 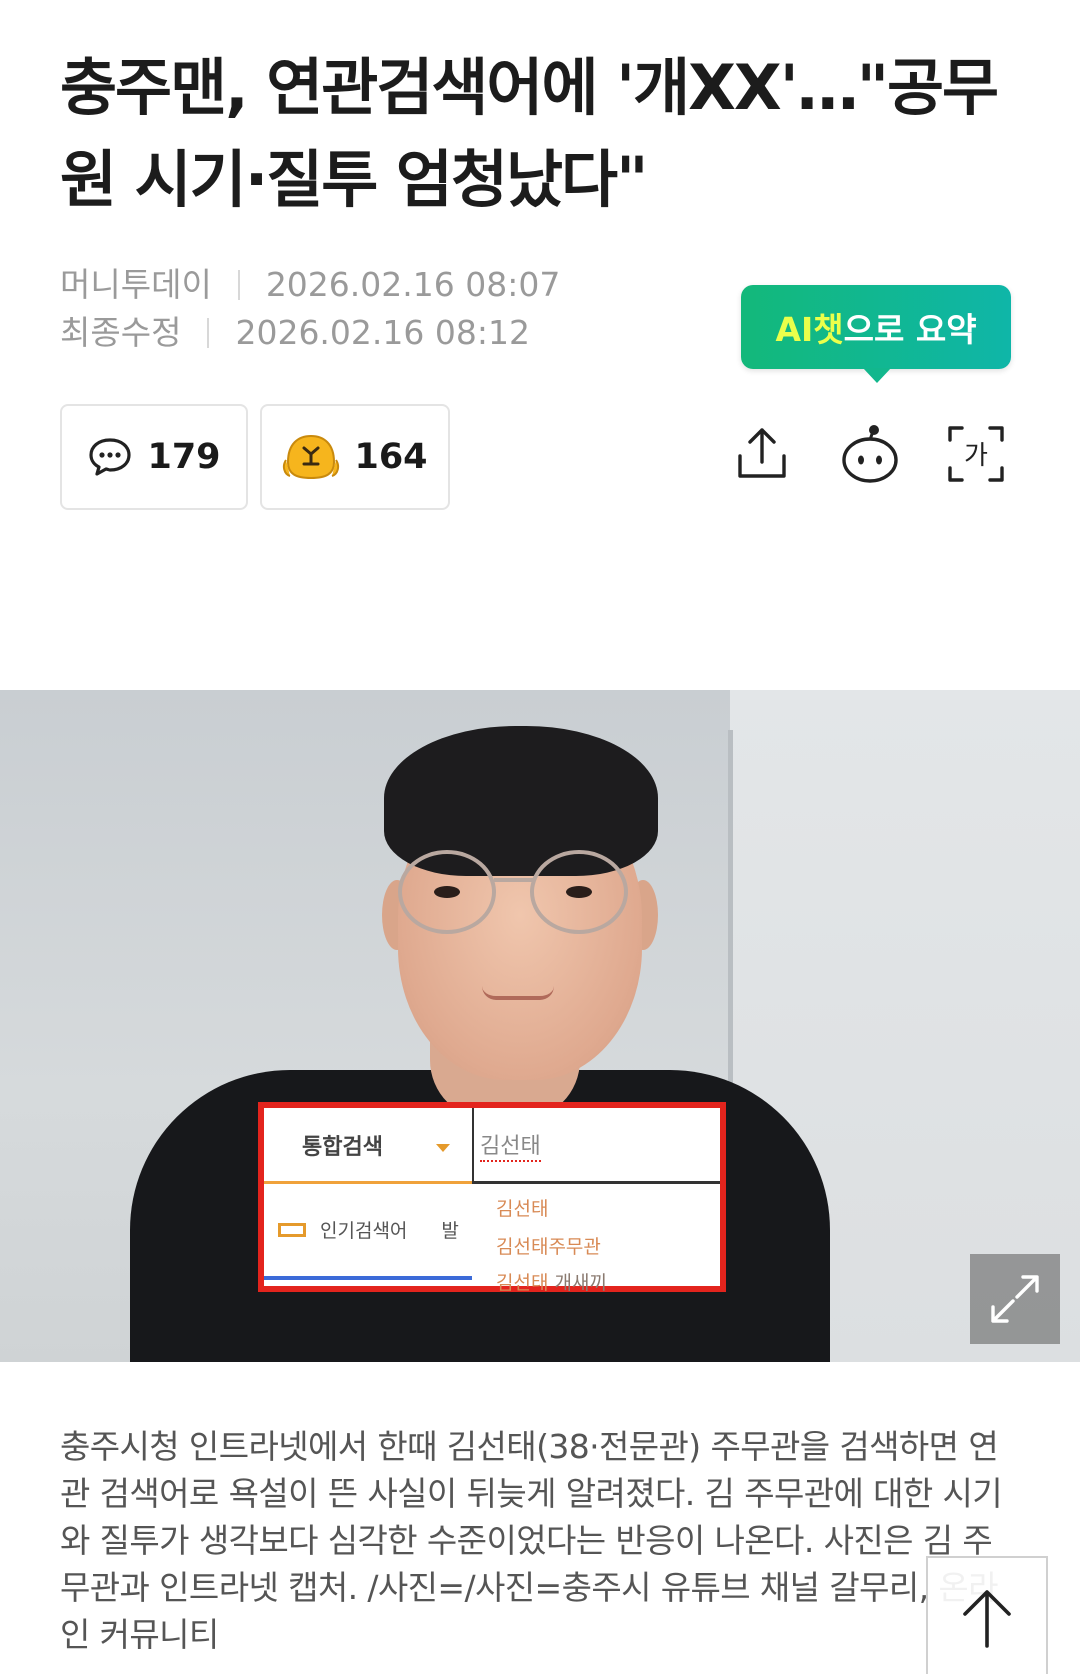 What do you see at coordinates (518, 993) in the screenshot?
I see `photo-person-mouth` at bounding box center [518, 993].